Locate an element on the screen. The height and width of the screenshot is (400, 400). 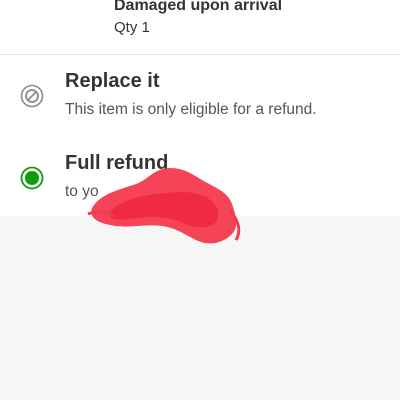
disabled-radio-icon is located at coordinates (32, 96).